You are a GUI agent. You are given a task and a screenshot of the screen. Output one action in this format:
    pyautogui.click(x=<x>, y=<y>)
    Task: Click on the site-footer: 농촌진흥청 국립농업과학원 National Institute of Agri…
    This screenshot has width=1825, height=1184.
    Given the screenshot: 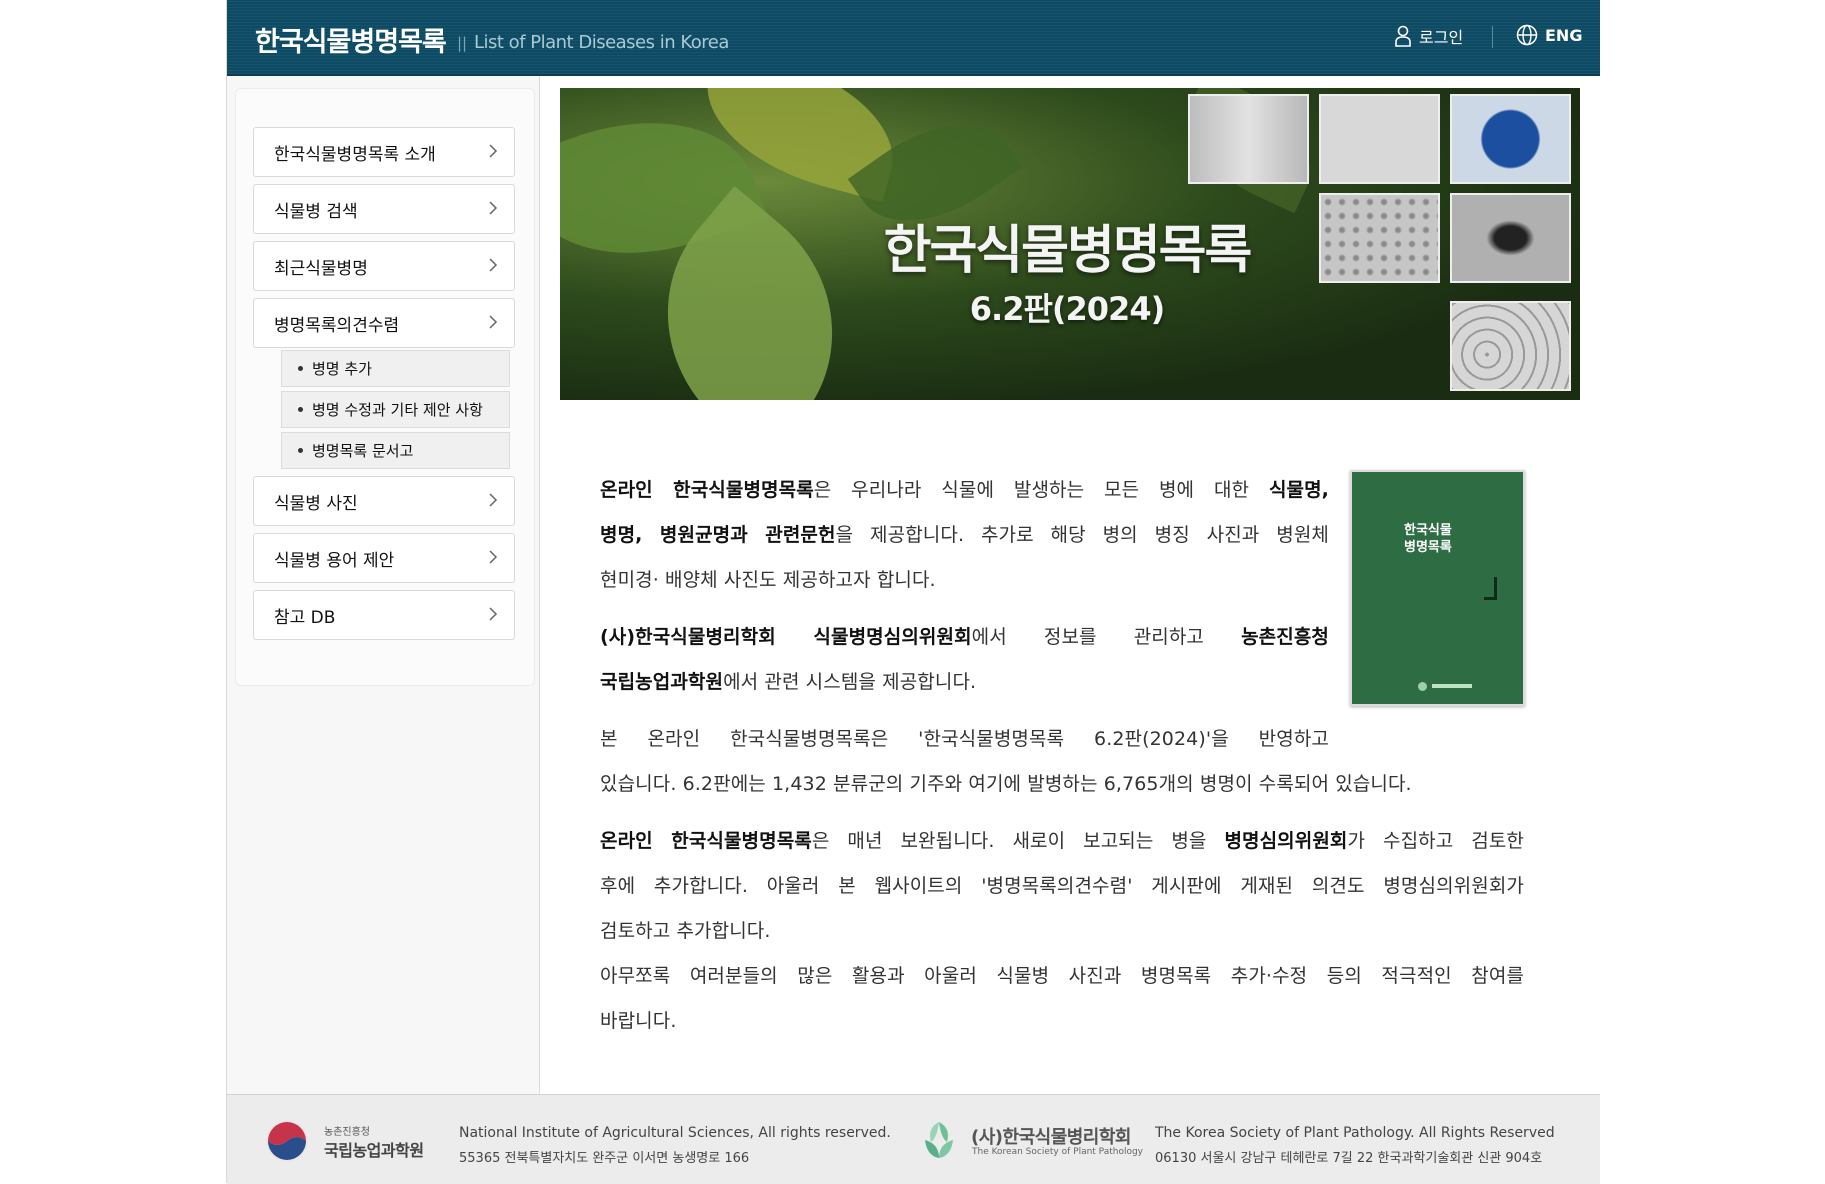 What is the action you would take?
    pyautogui.click(x=913, y=1139)
    